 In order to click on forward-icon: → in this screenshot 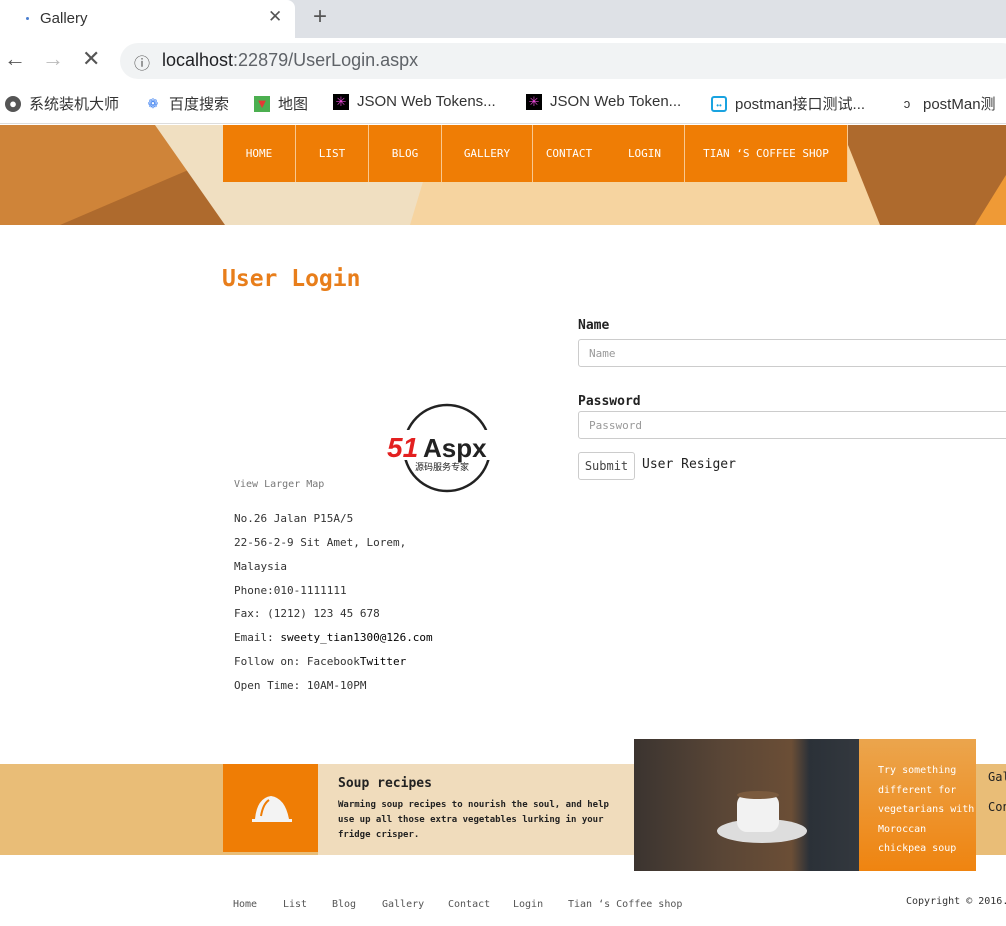, I will do `click(53, 59)`.